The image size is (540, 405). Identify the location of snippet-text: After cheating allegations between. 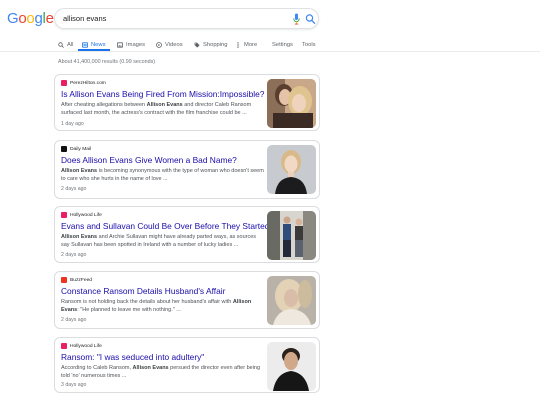
(104, 105).